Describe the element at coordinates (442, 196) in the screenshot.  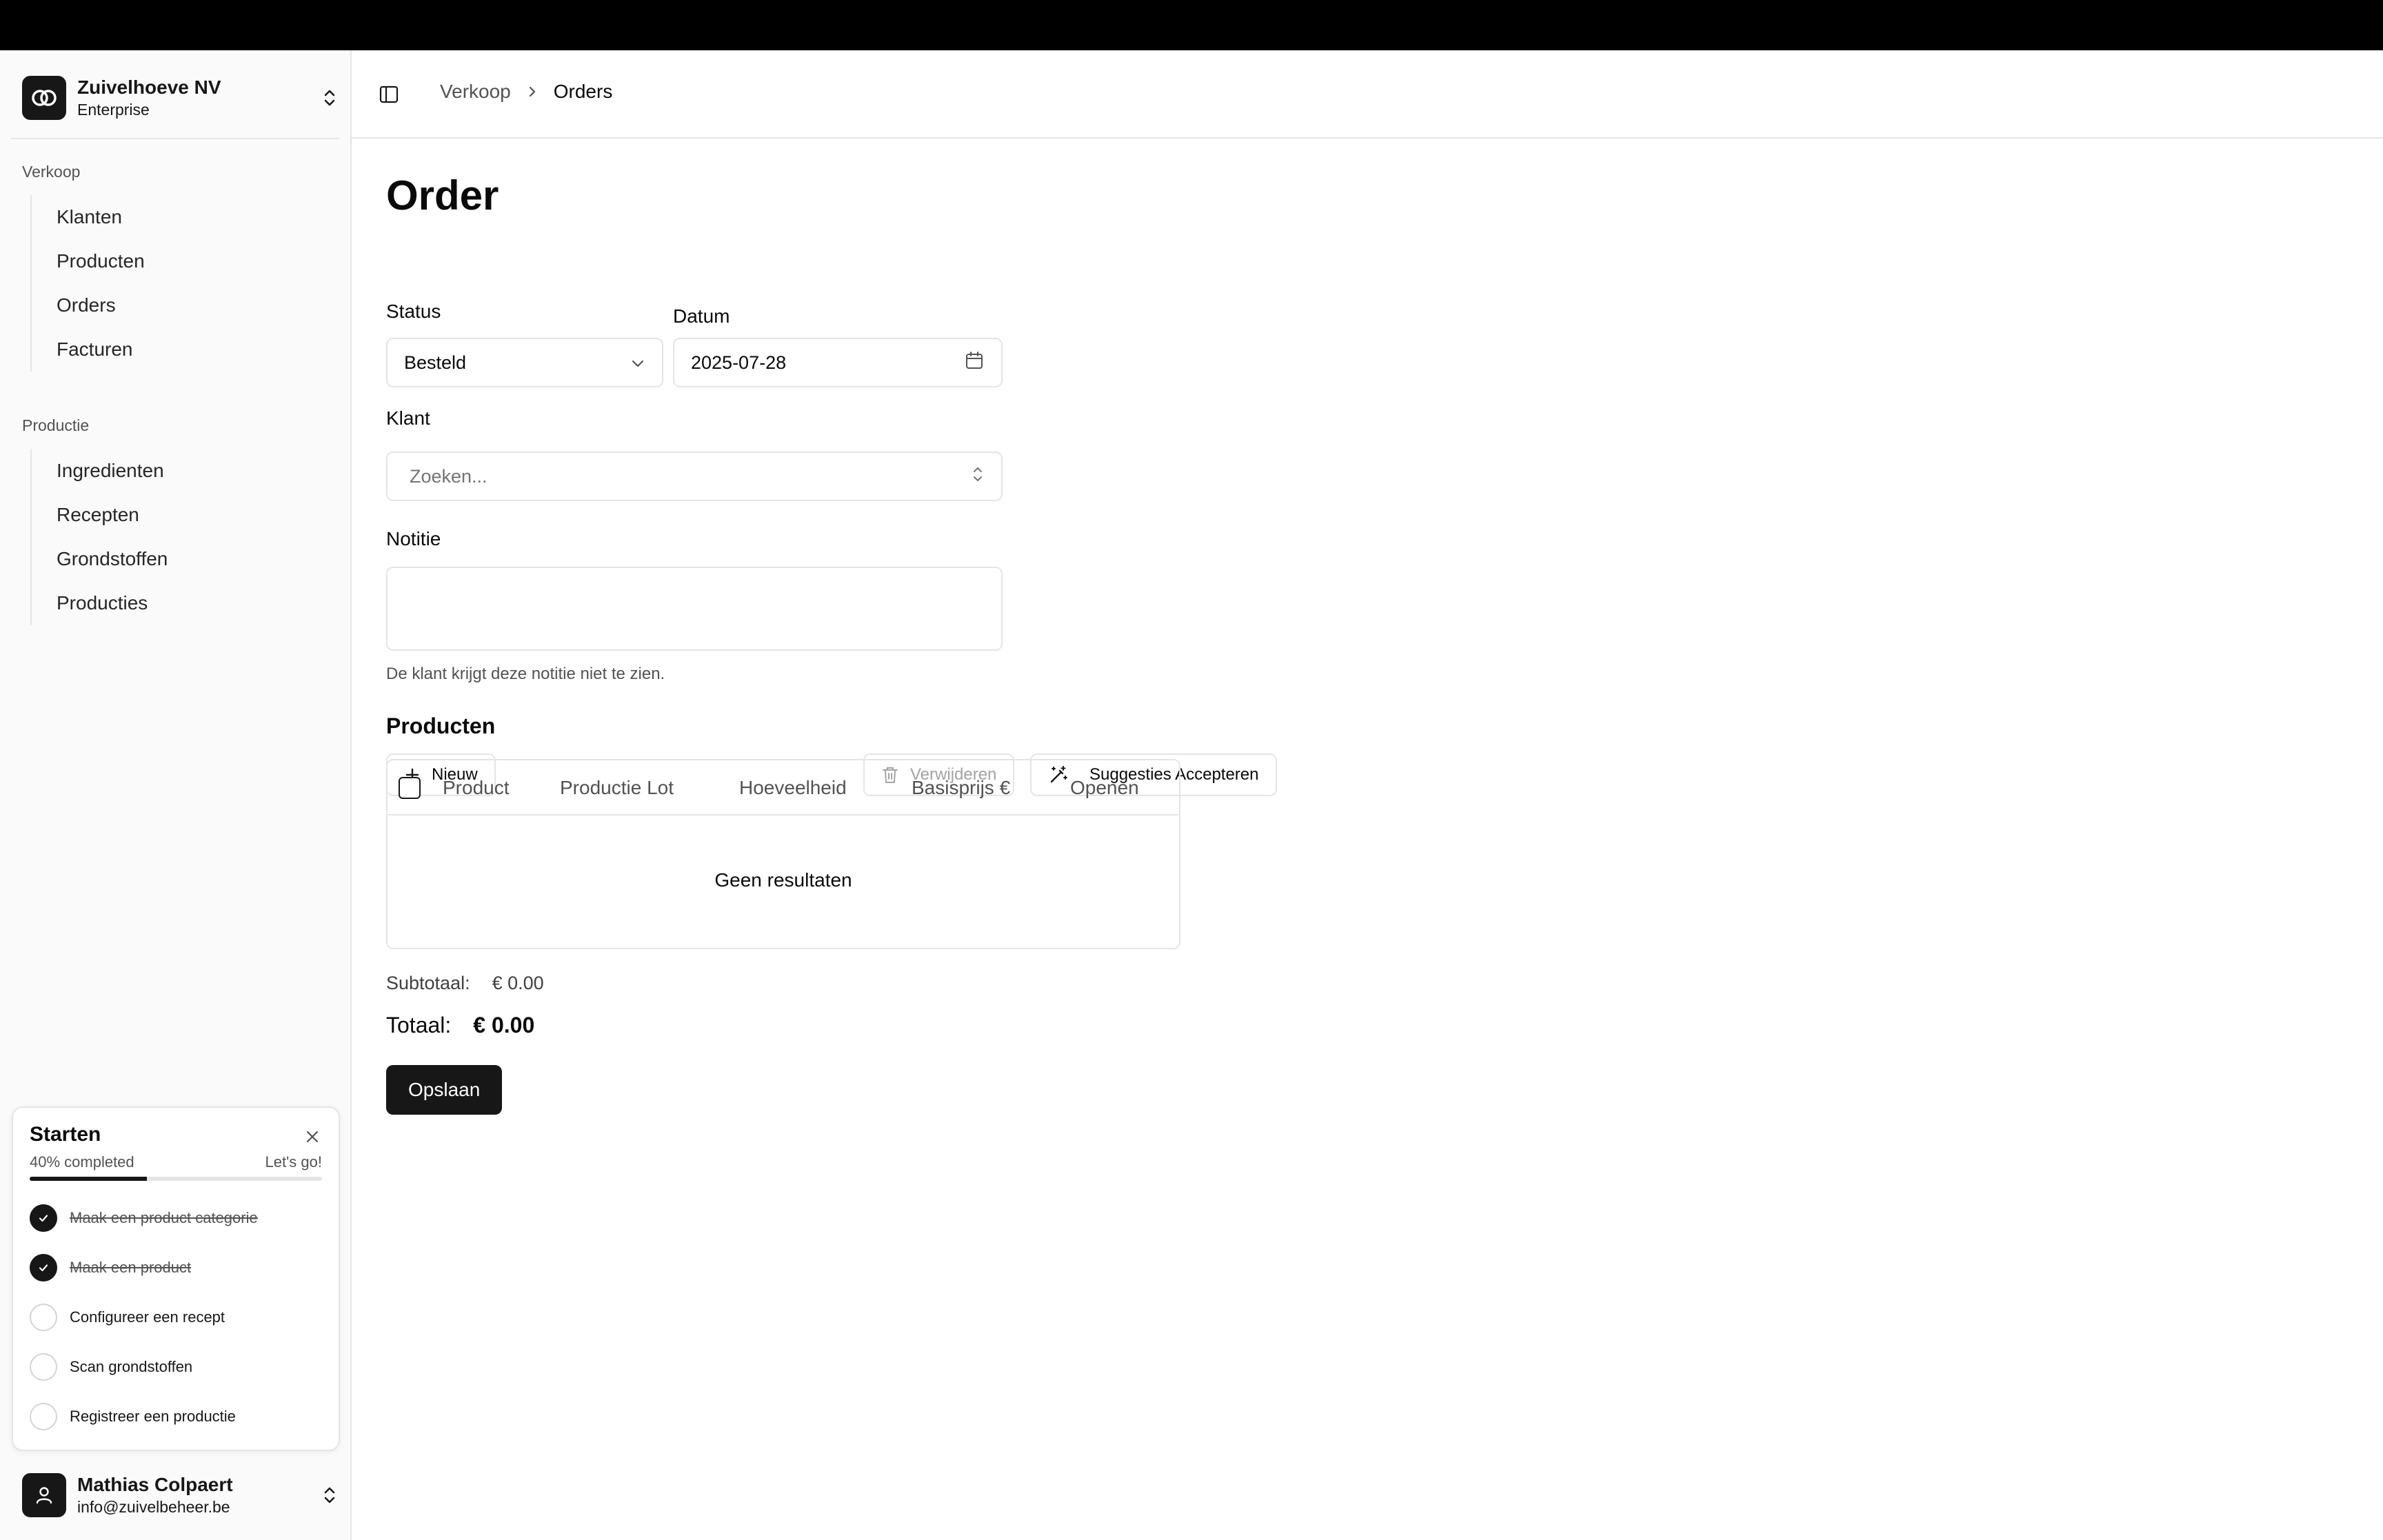
I see `page-title: Order` at that location.